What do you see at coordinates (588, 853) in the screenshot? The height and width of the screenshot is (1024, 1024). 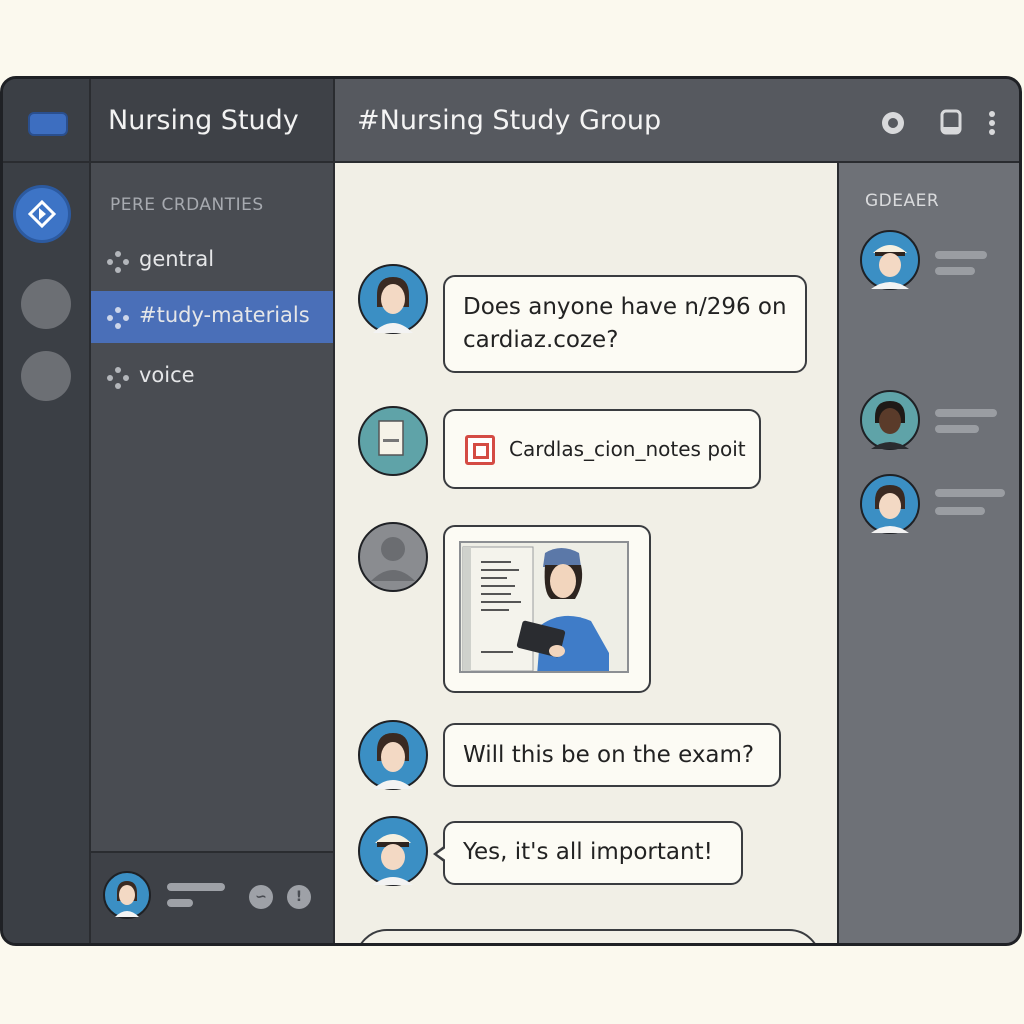 I see `message-bubble: Yes, it's all important!` at bounding box center [588, 853].